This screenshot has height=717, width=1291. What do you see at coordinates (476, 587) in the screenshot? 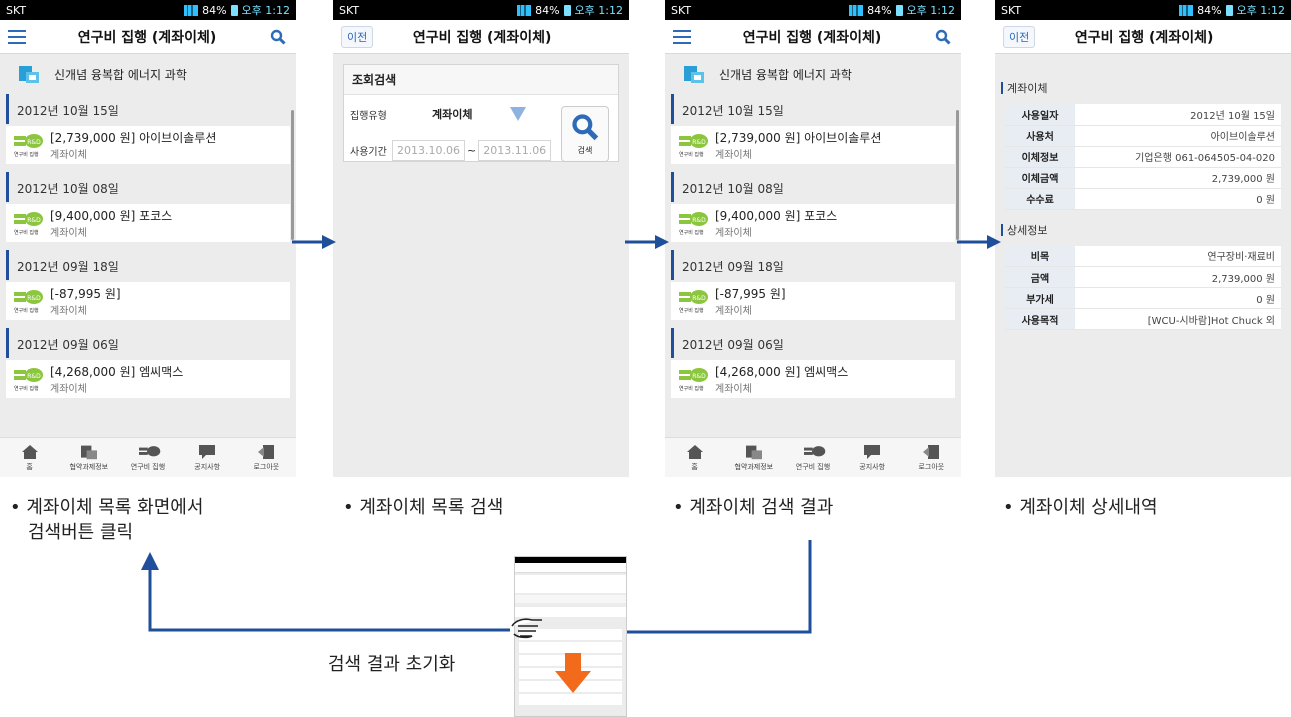
I see `reset-flow-lines` at bounding box center [476, 587].